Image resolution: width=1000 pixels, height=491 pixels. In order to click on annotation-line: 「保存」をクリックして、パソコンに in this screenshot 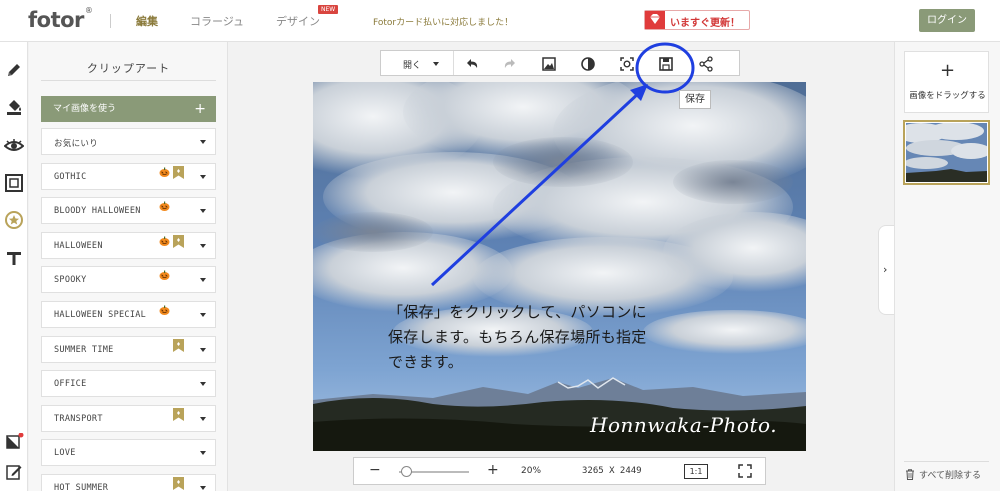, I will do `click(517, 312)`.